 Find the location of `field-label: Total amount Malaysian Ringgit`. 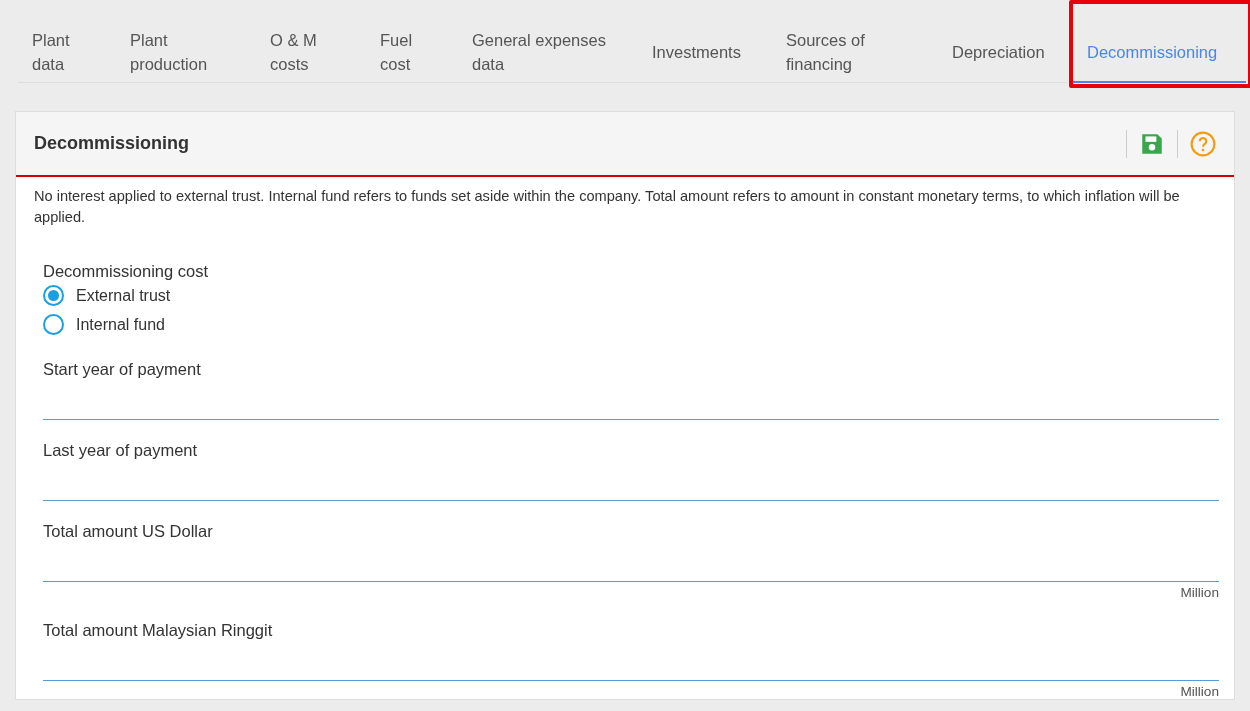

field-label: Total amount Malaysian Ringgit is located at coordinates (158, 630).